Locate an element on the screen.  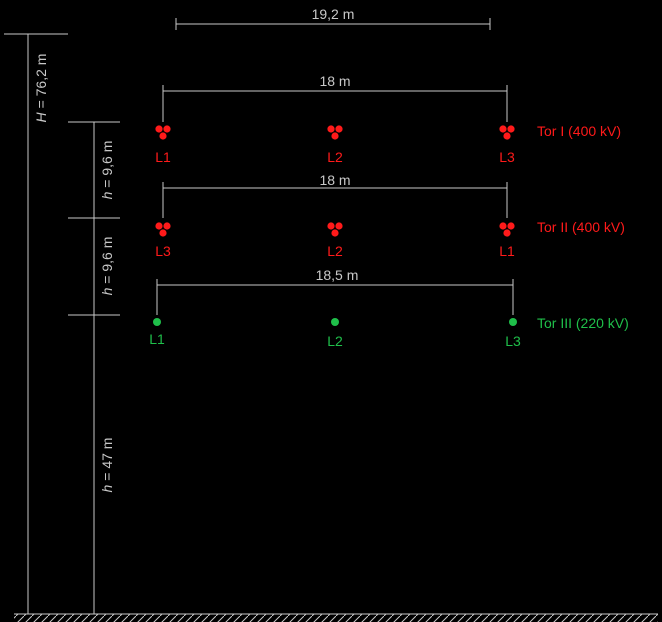
height-label-2: h = 9,6 m is located at coordinates (107, 266).